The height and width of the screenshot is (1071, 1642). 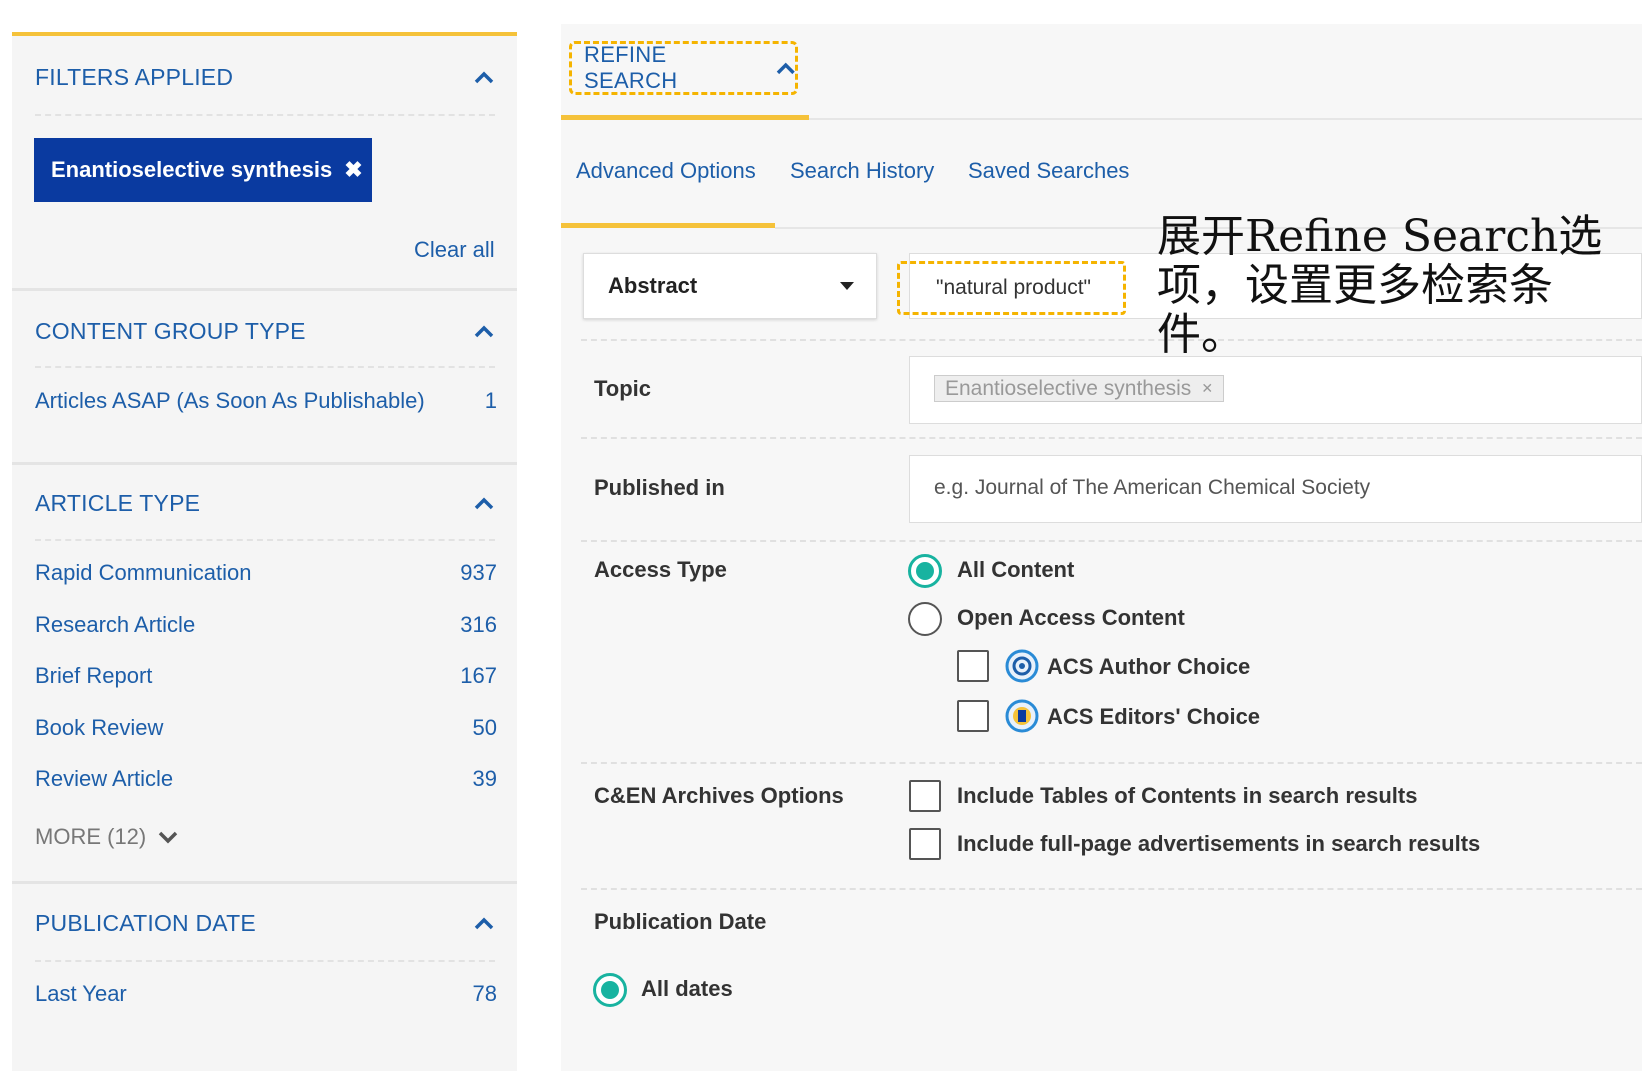 What do you see at coordinates (192, 169) in the screenshot?
I see `applied-filter-label: Enantioselective synthesis` at bounding box center [192, 169].